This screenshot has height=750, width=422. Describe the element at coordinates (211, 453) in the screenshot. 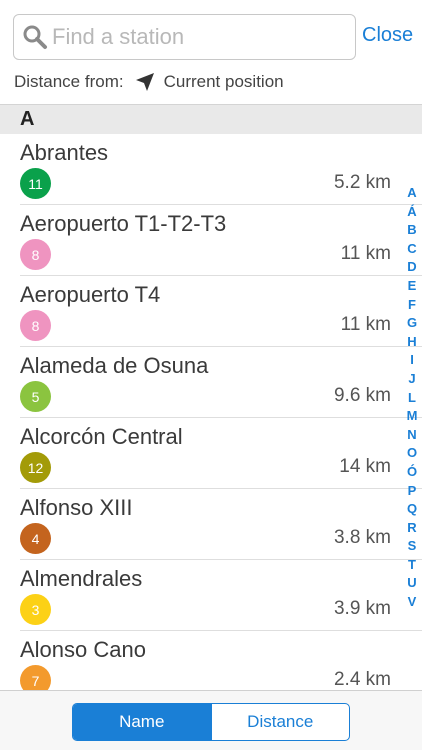

I see `station-row: Alcorcón Central 12 14 km` at that location.